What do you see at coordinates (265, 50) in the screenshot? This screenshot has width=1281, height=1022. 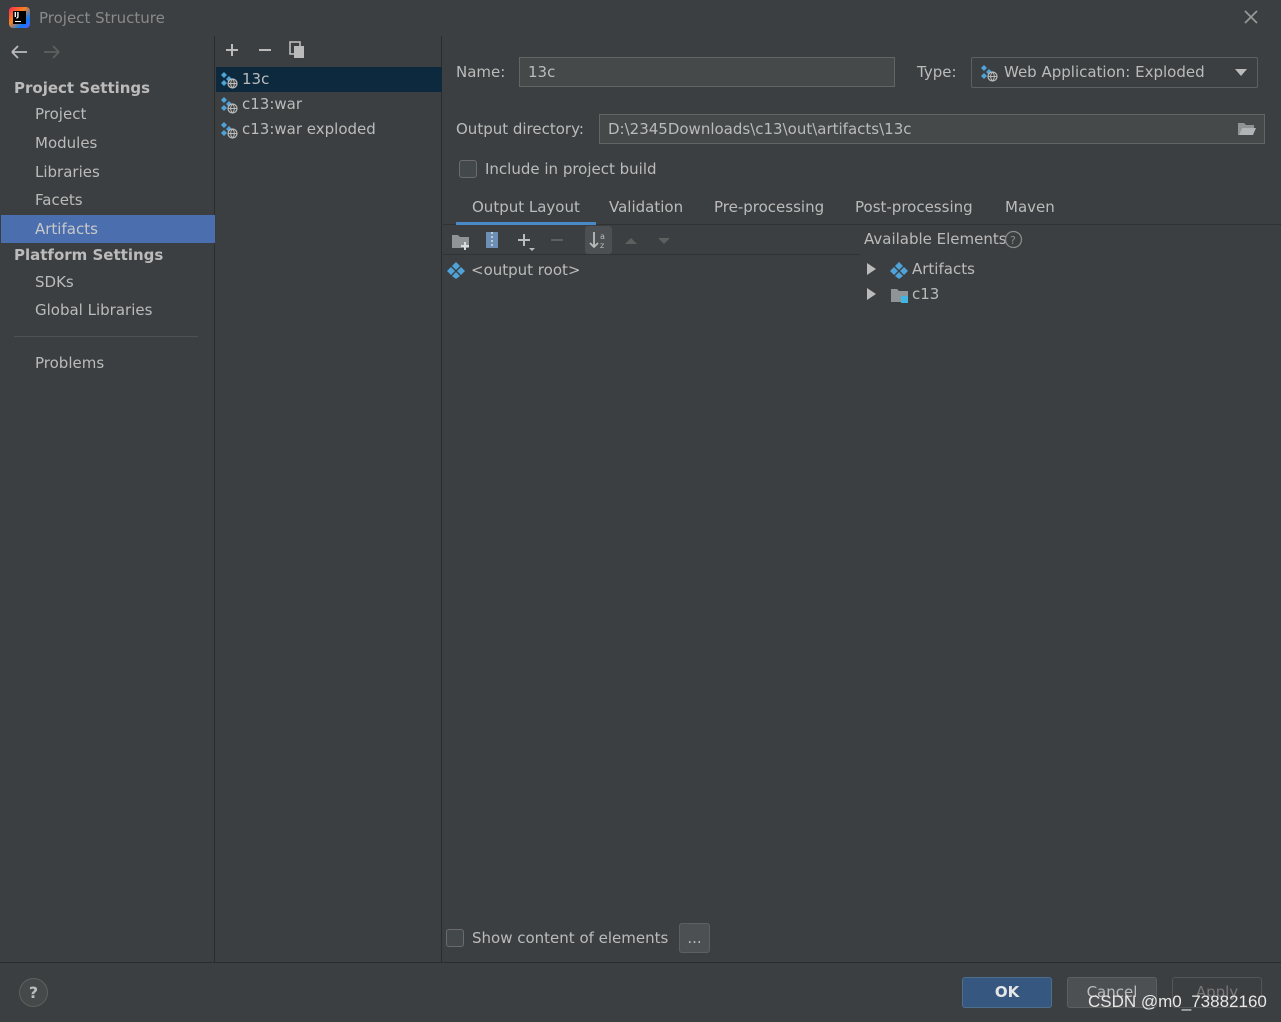 I see `remove-artifact-minus-icon` at bounding box center [265, 50].